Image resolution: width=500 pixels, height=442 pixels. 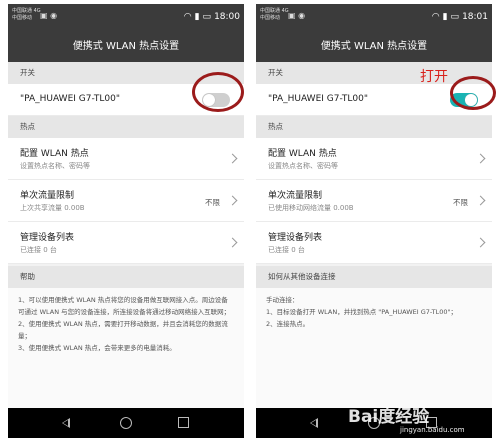 I want to click on section-header-help: 帮助, so click(x=126, y=277).